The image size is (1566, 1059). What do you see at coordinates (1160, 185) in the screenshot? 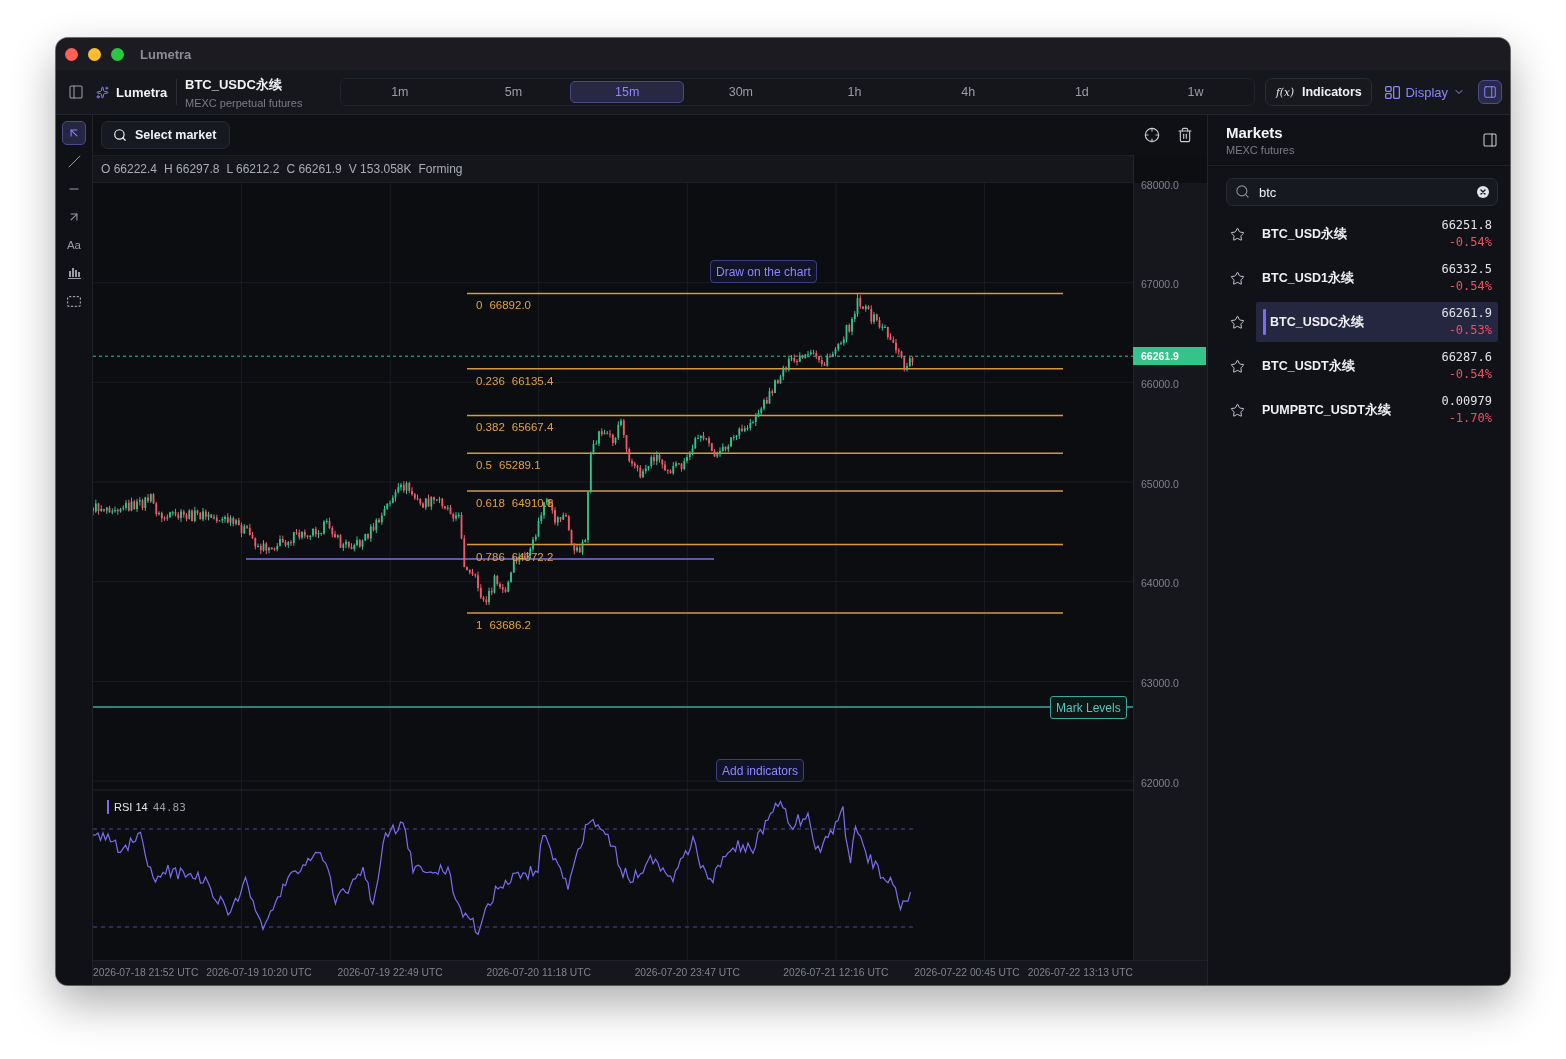
I see `price-tick-label: 68000.0` at bounding box center [1160, 185].